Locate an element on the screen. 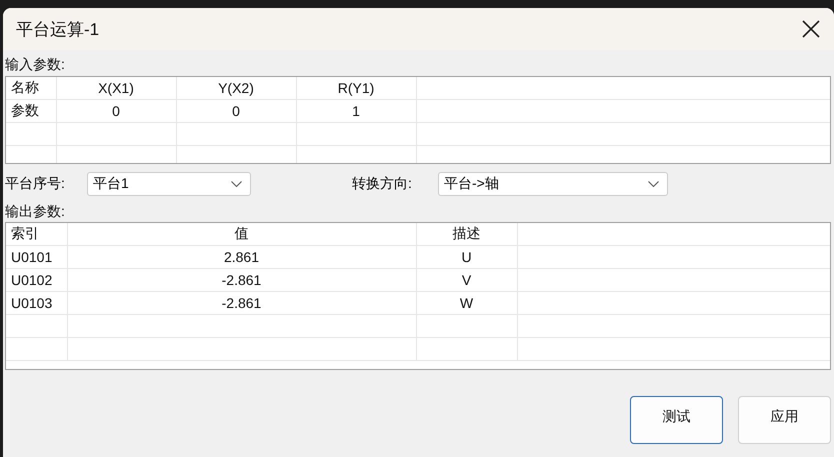  column-header: 名称 is located at coordinates (31, 88).